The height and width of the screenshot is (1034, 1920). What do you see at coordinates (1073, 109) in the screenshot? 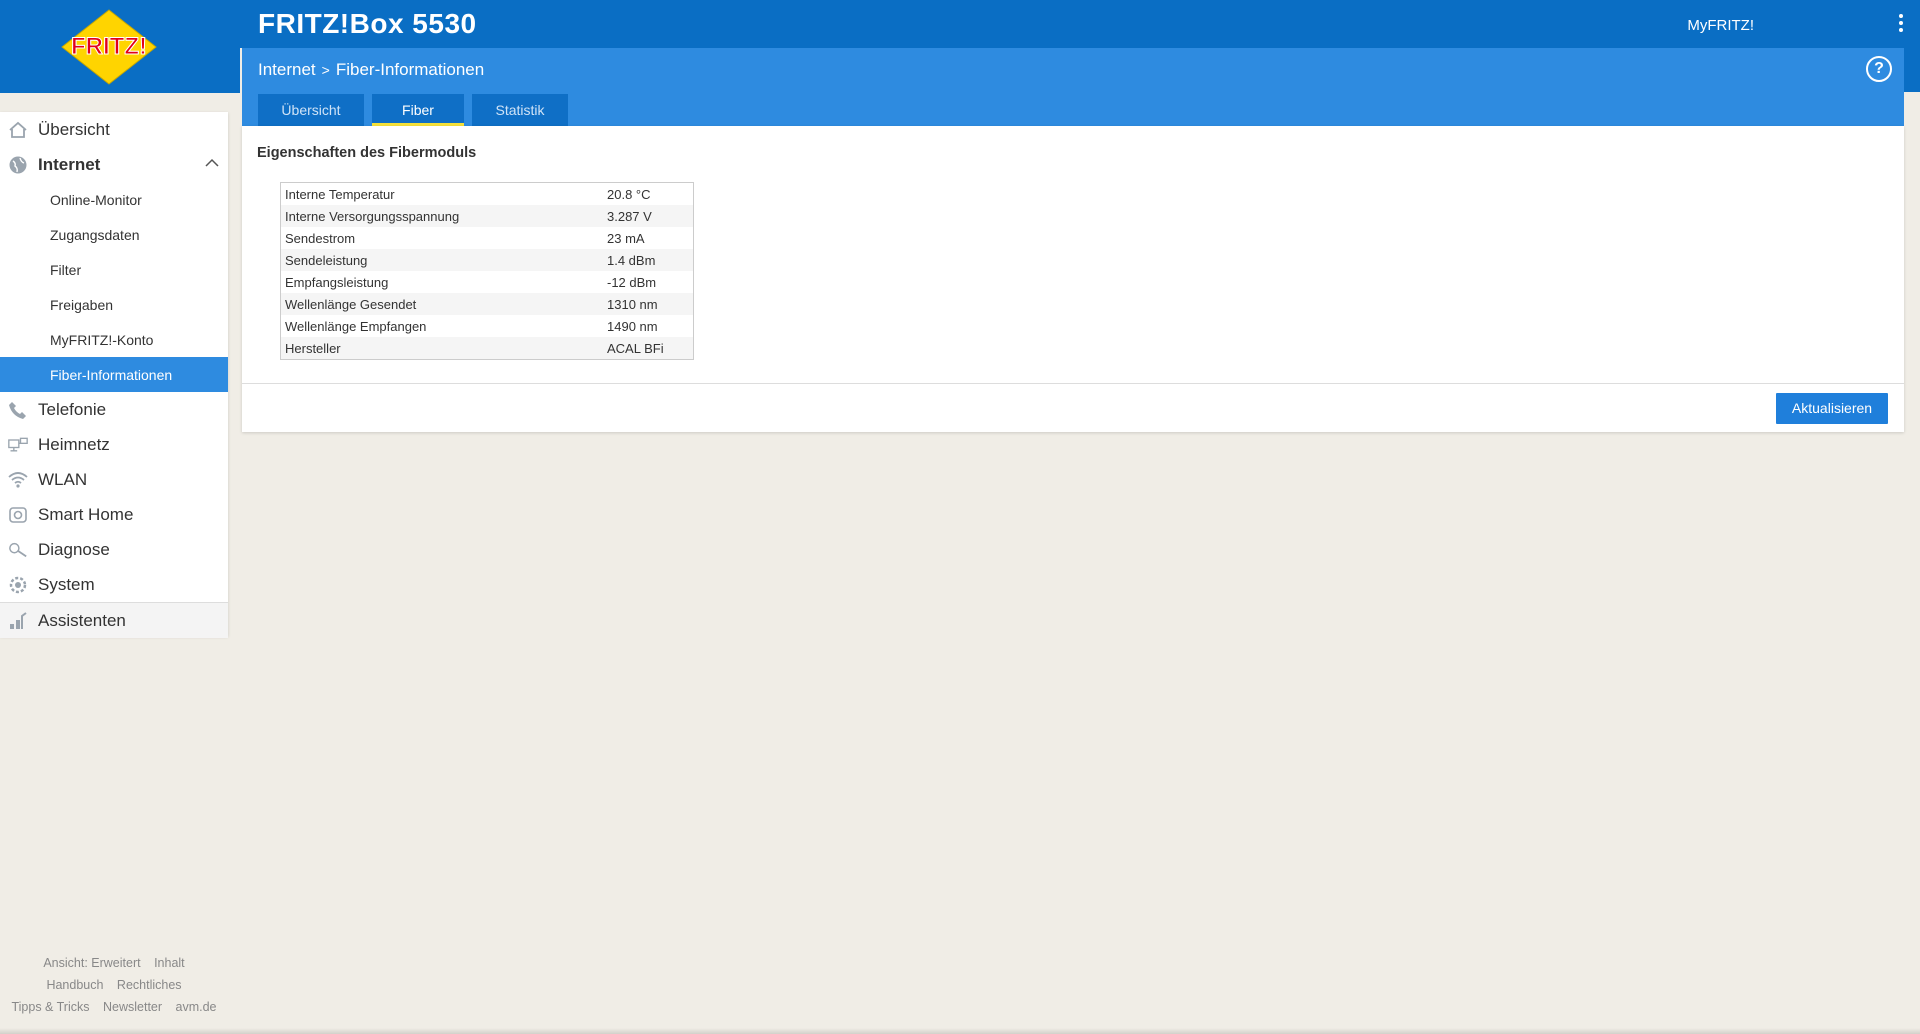
I see `tab-bar: Übersicht Fiber Statistik` at bounding box center [1073, 109].